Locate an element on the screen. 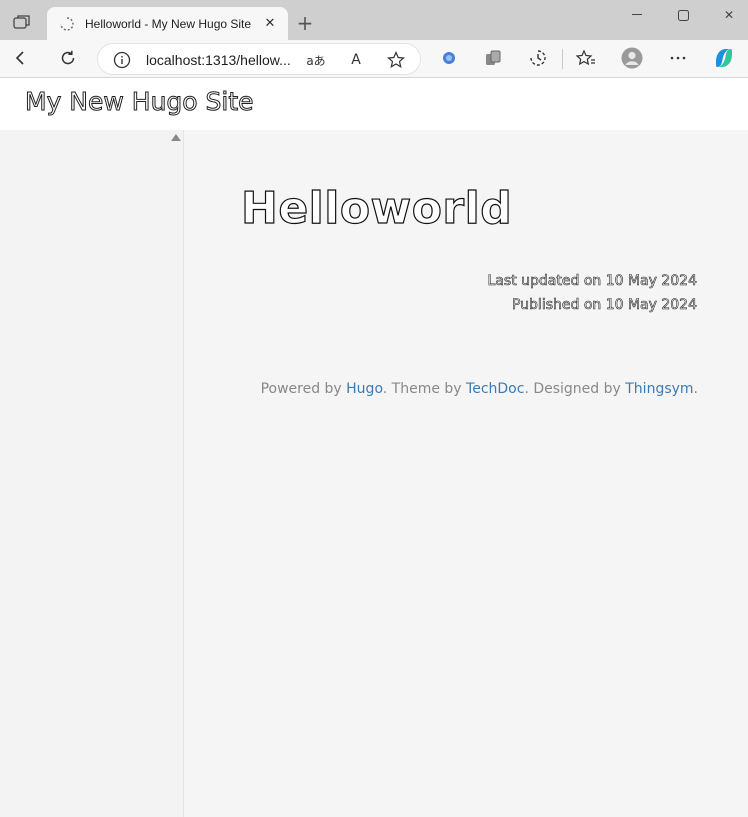 The image size is (748, 817). tab-title: Helloworld - My New Hugo Site is located at coordinates (168, 23).